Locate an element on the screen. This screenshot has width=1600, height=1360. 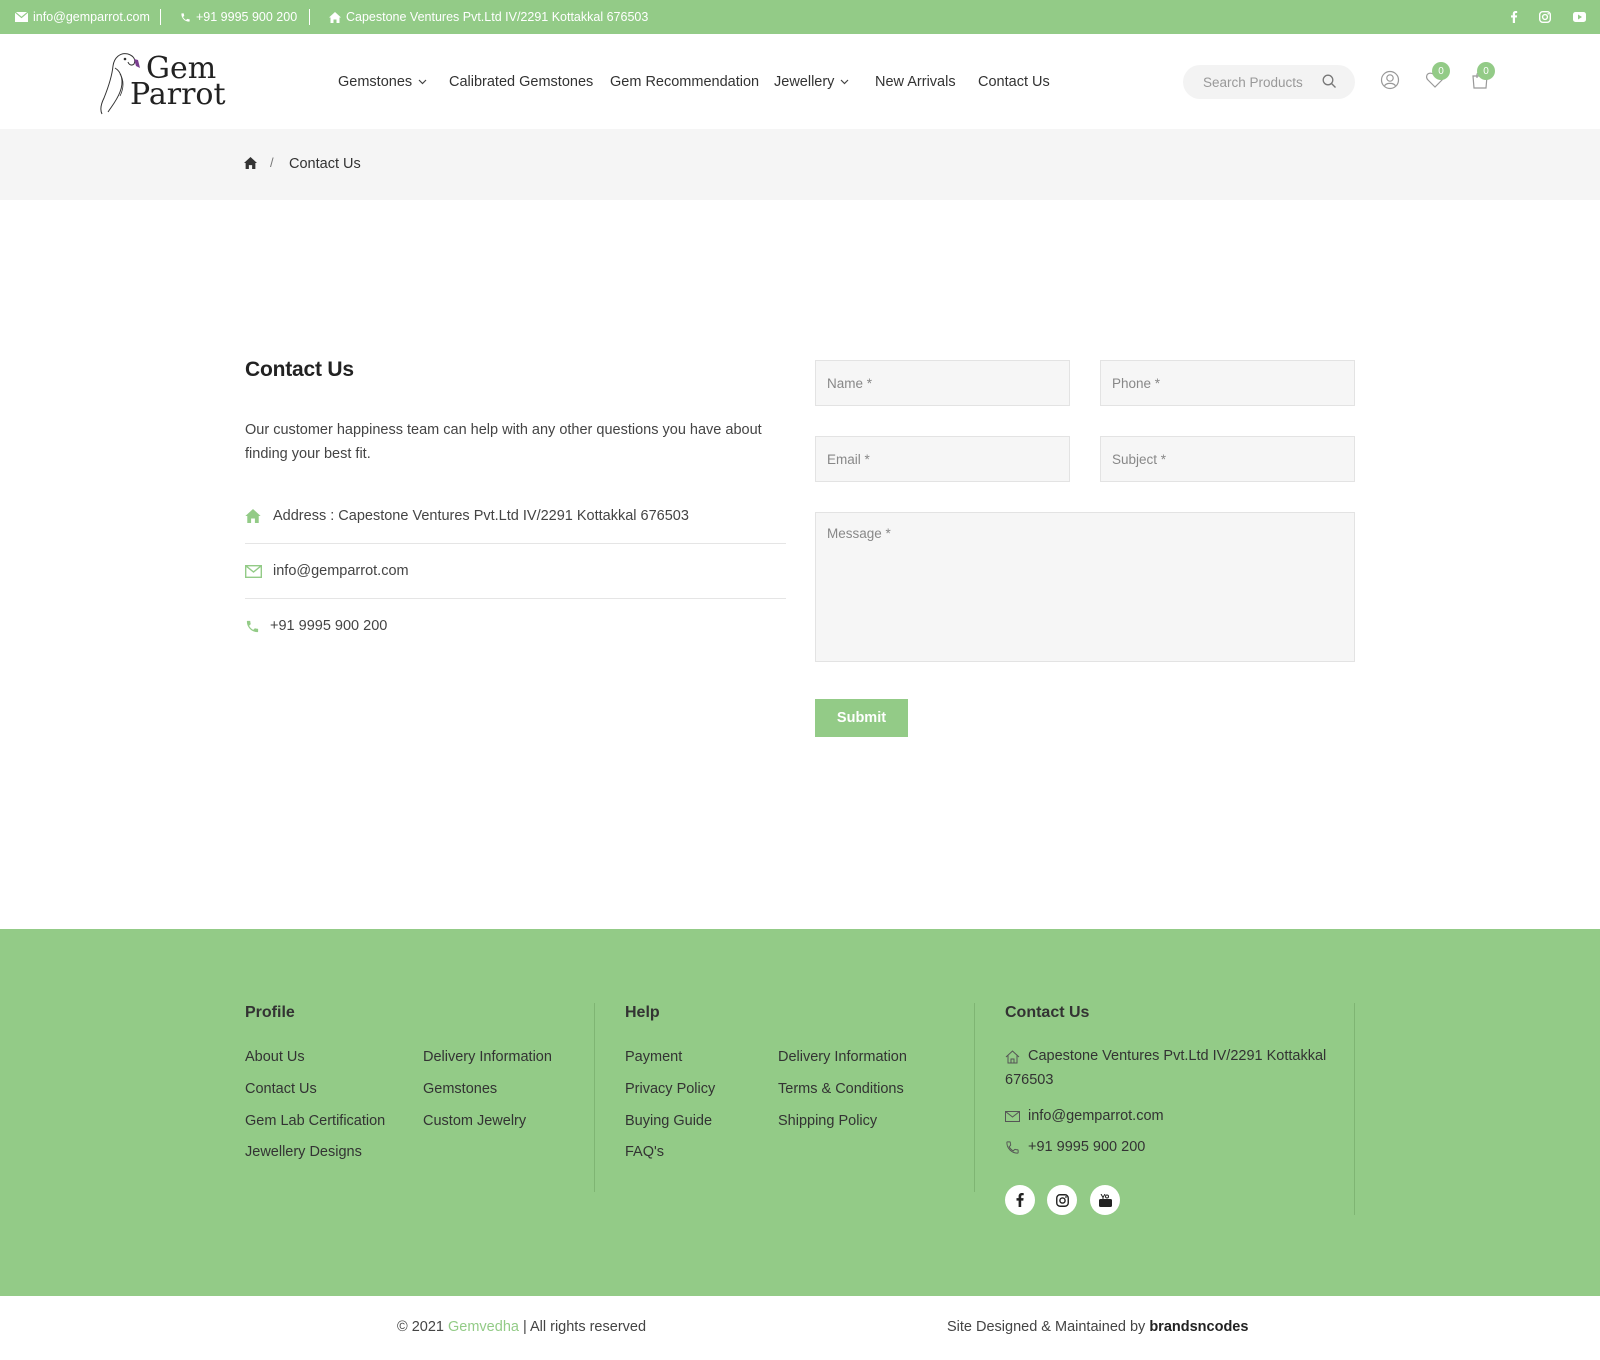
copyright-suffix: | All rights reserved is located at coordinates (584, 1327).